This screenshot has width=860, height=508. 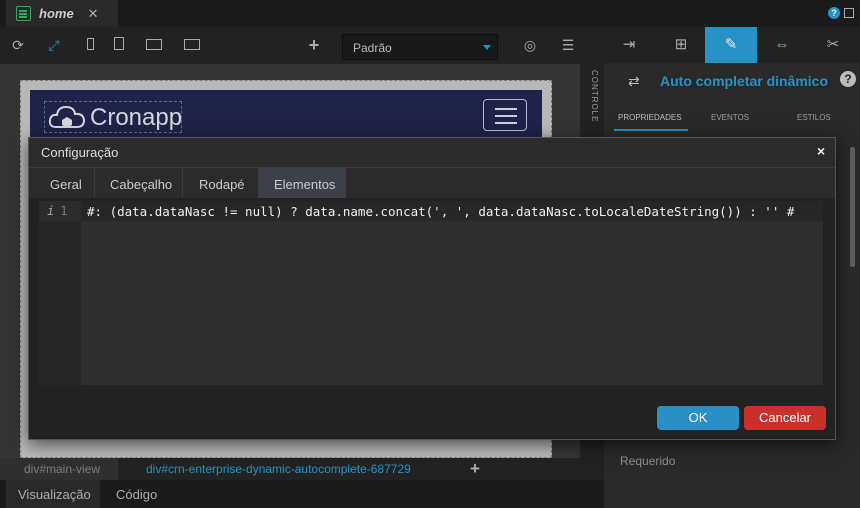 I want to click on dialog-title: Configuração, so click(x=80, y=152).